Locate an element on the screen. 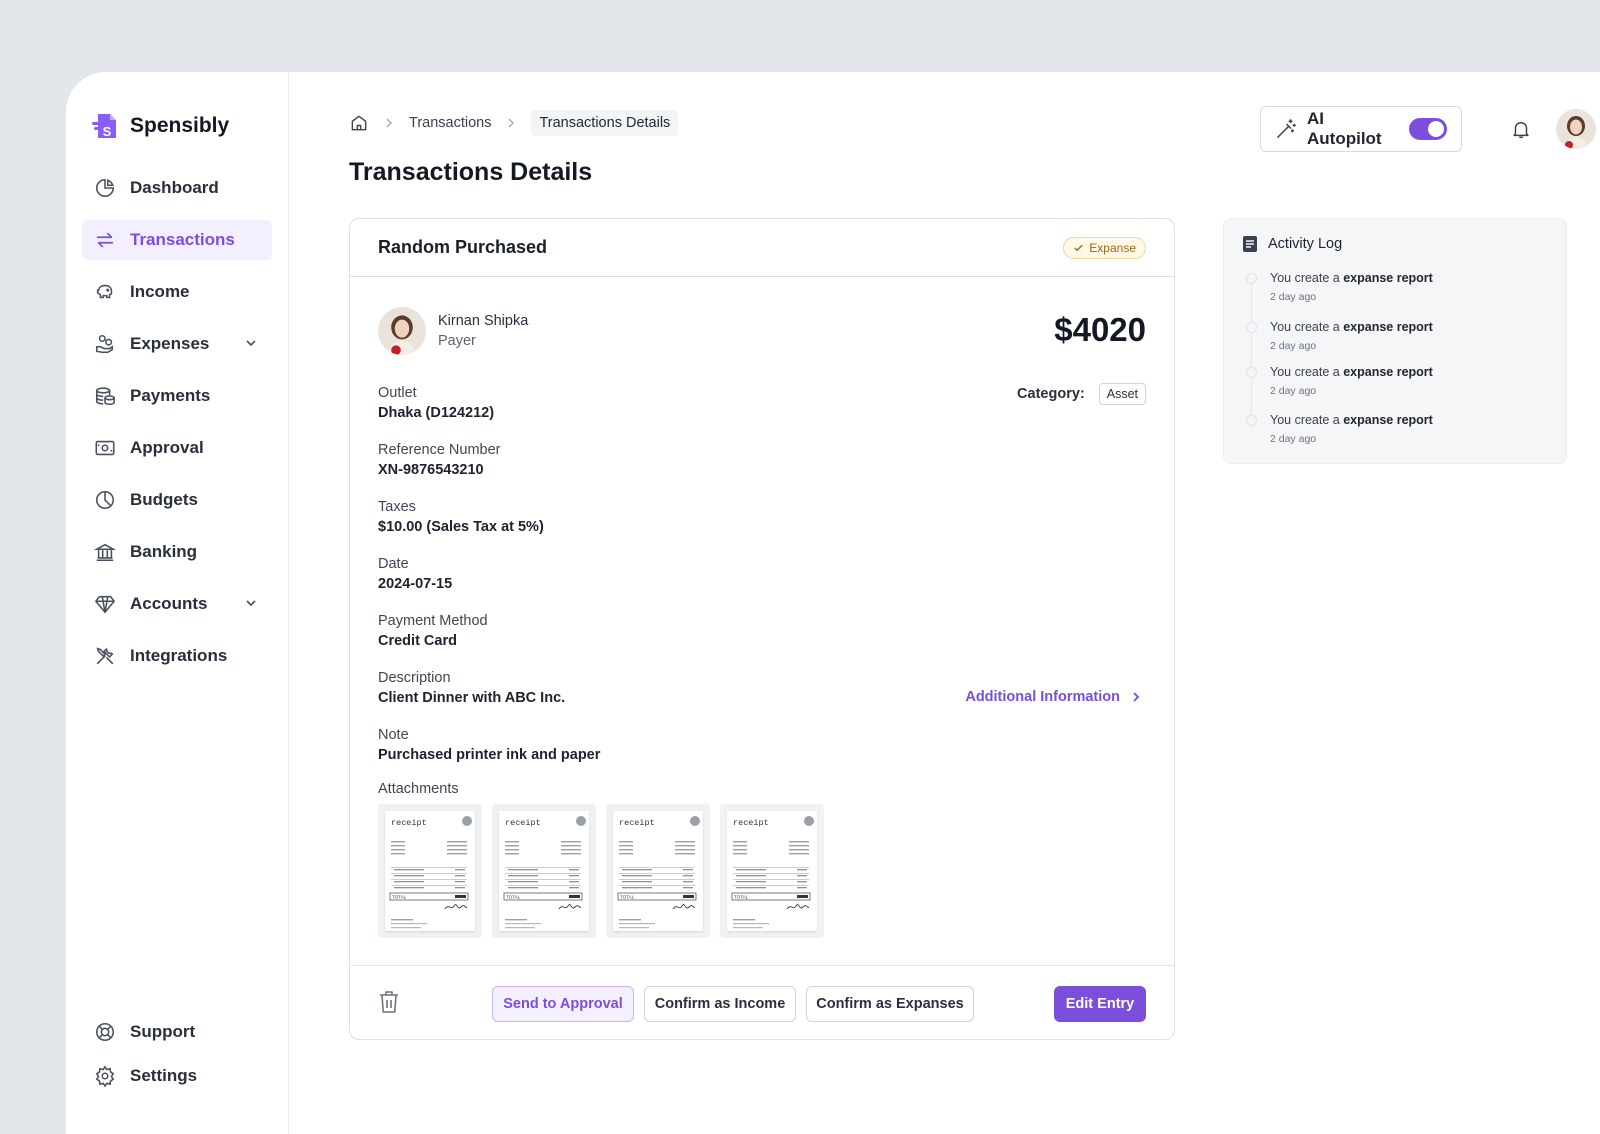  sidebar-item-label: Transactions is located at coordinates (182, 239).